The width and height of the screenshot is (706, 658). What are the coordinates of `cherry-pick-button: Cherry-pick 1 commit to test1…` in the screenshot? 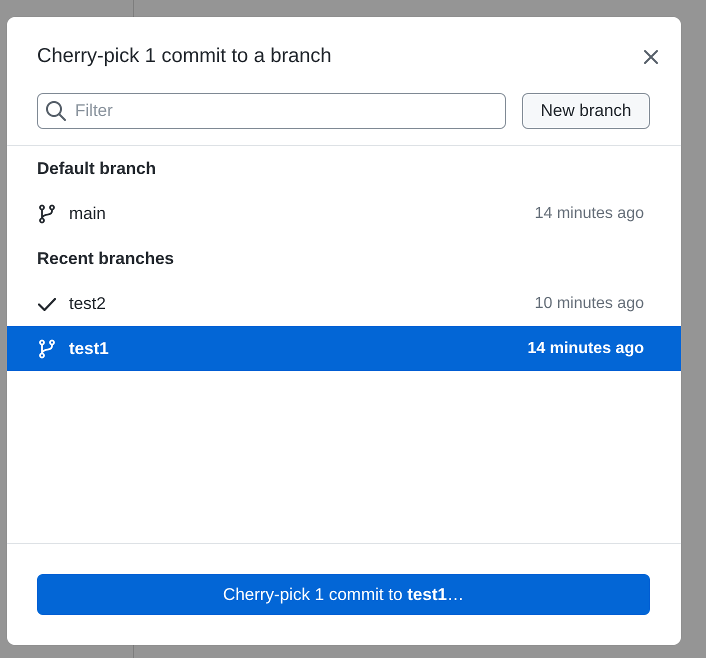 It's located at (343, 594).